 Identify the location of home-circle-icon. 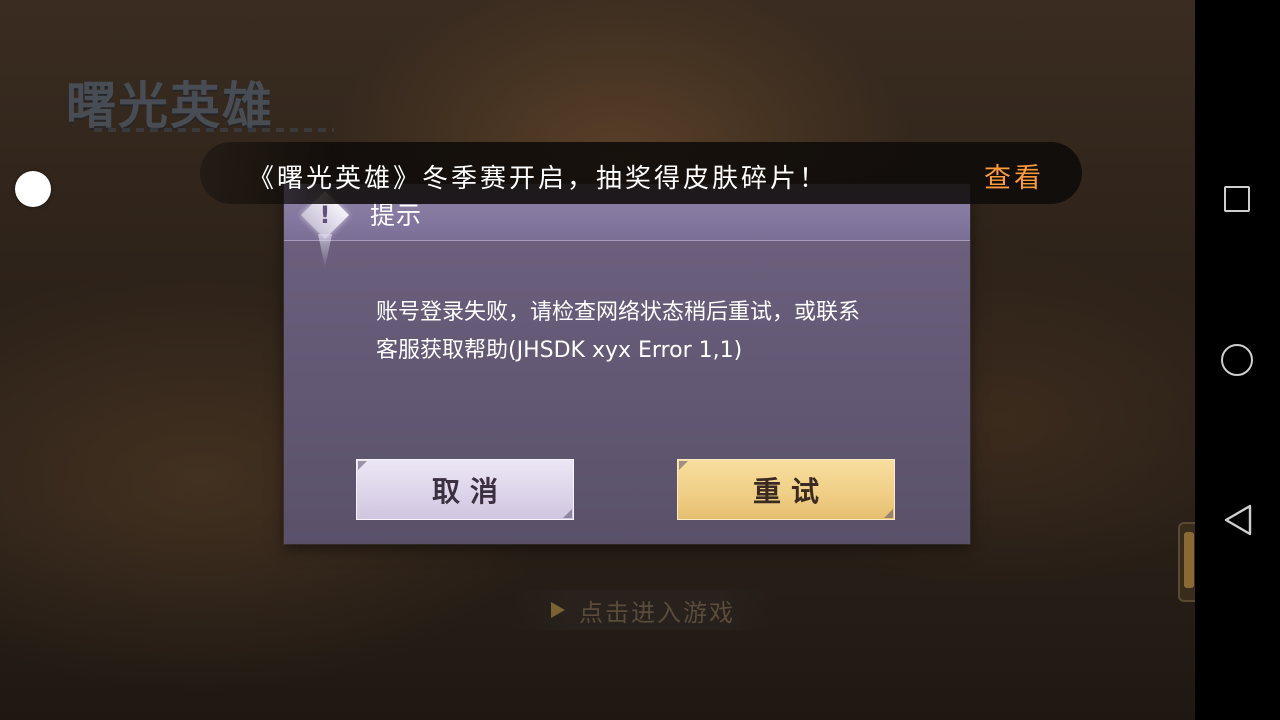
(1237, 360).